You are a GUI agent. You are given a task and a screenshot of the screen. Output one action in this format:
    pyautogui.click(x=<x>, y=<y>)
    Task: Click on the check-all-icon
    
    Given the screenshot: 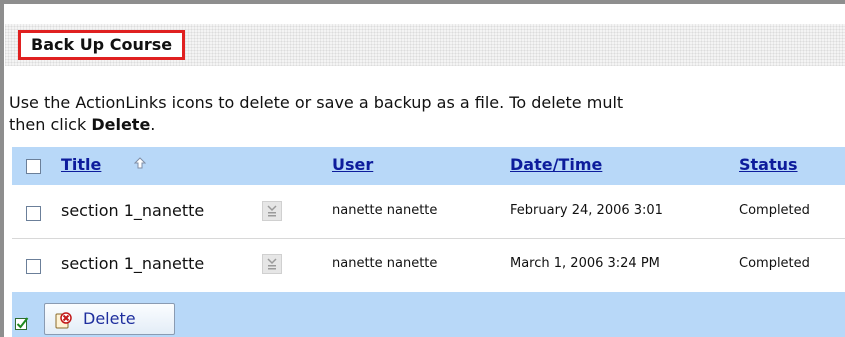 What is the action you would take?
    pyautogui.click(x=22, y=323)
    